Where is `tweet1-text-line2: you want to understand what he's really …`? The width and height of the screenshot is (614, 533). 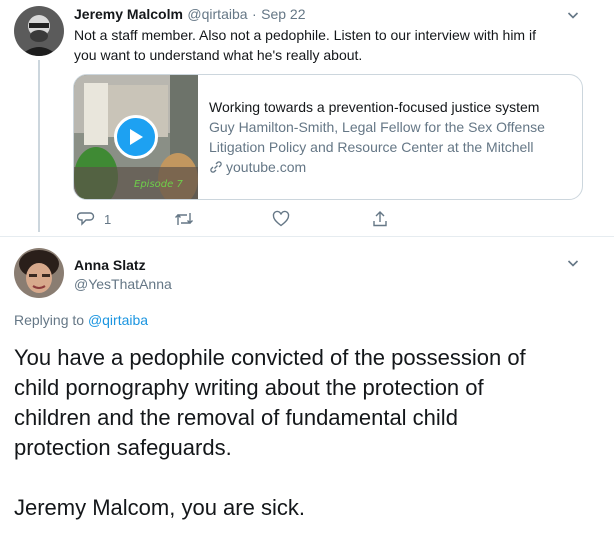 tweet1-text-line2: you want to understand what he's really … is located at coordinates (218, 55).